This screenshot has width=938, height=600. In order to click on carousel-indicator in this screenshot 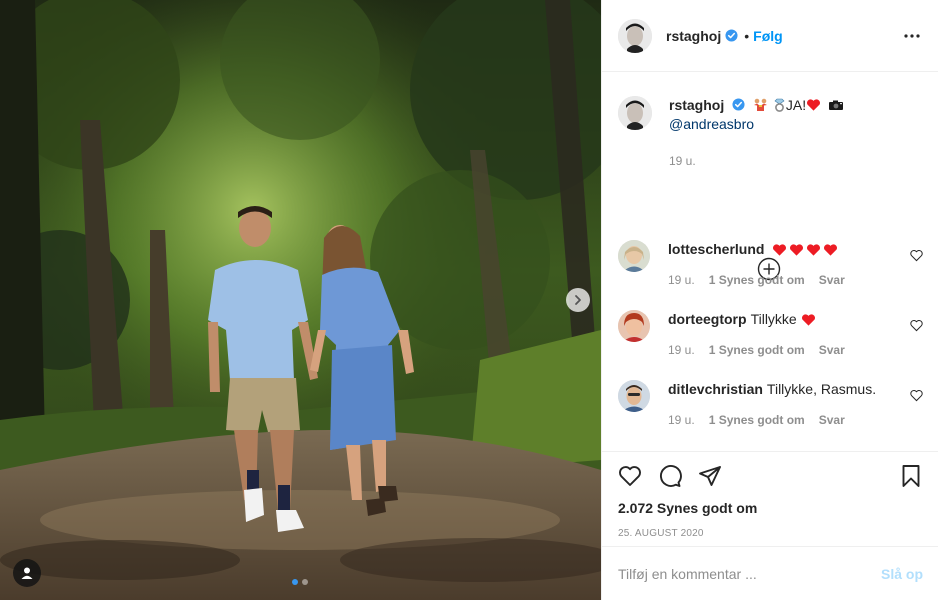, I will do `click(300, 582)`.